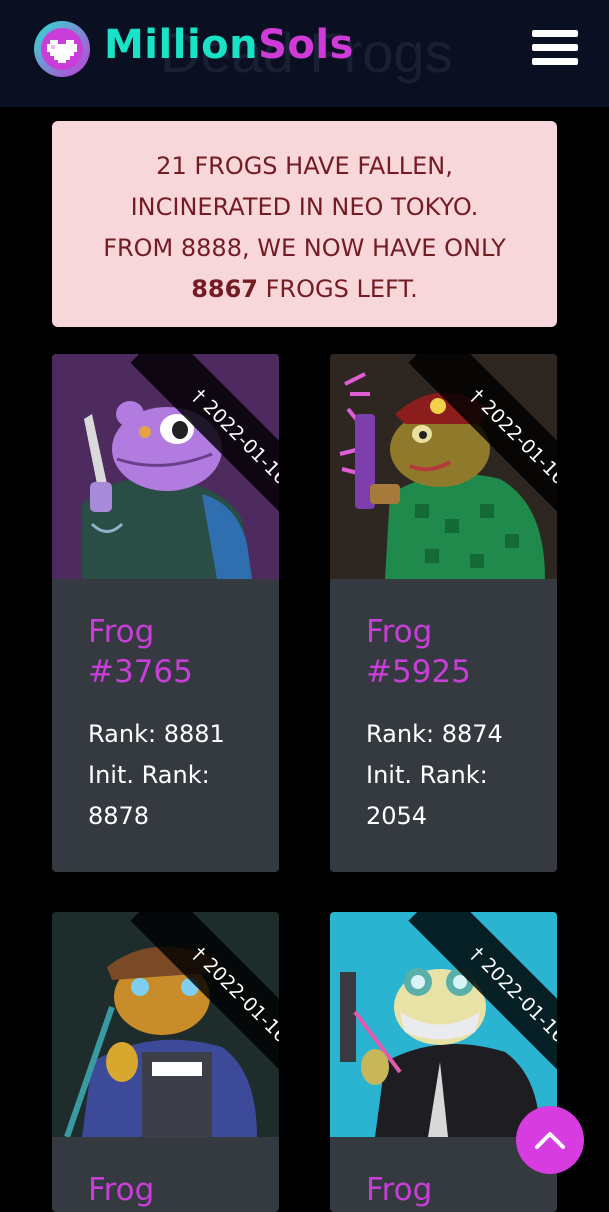  Describe the element at coordinates (397, 816) in the screenshot. I see `init-rank-value: 2054` at that location.